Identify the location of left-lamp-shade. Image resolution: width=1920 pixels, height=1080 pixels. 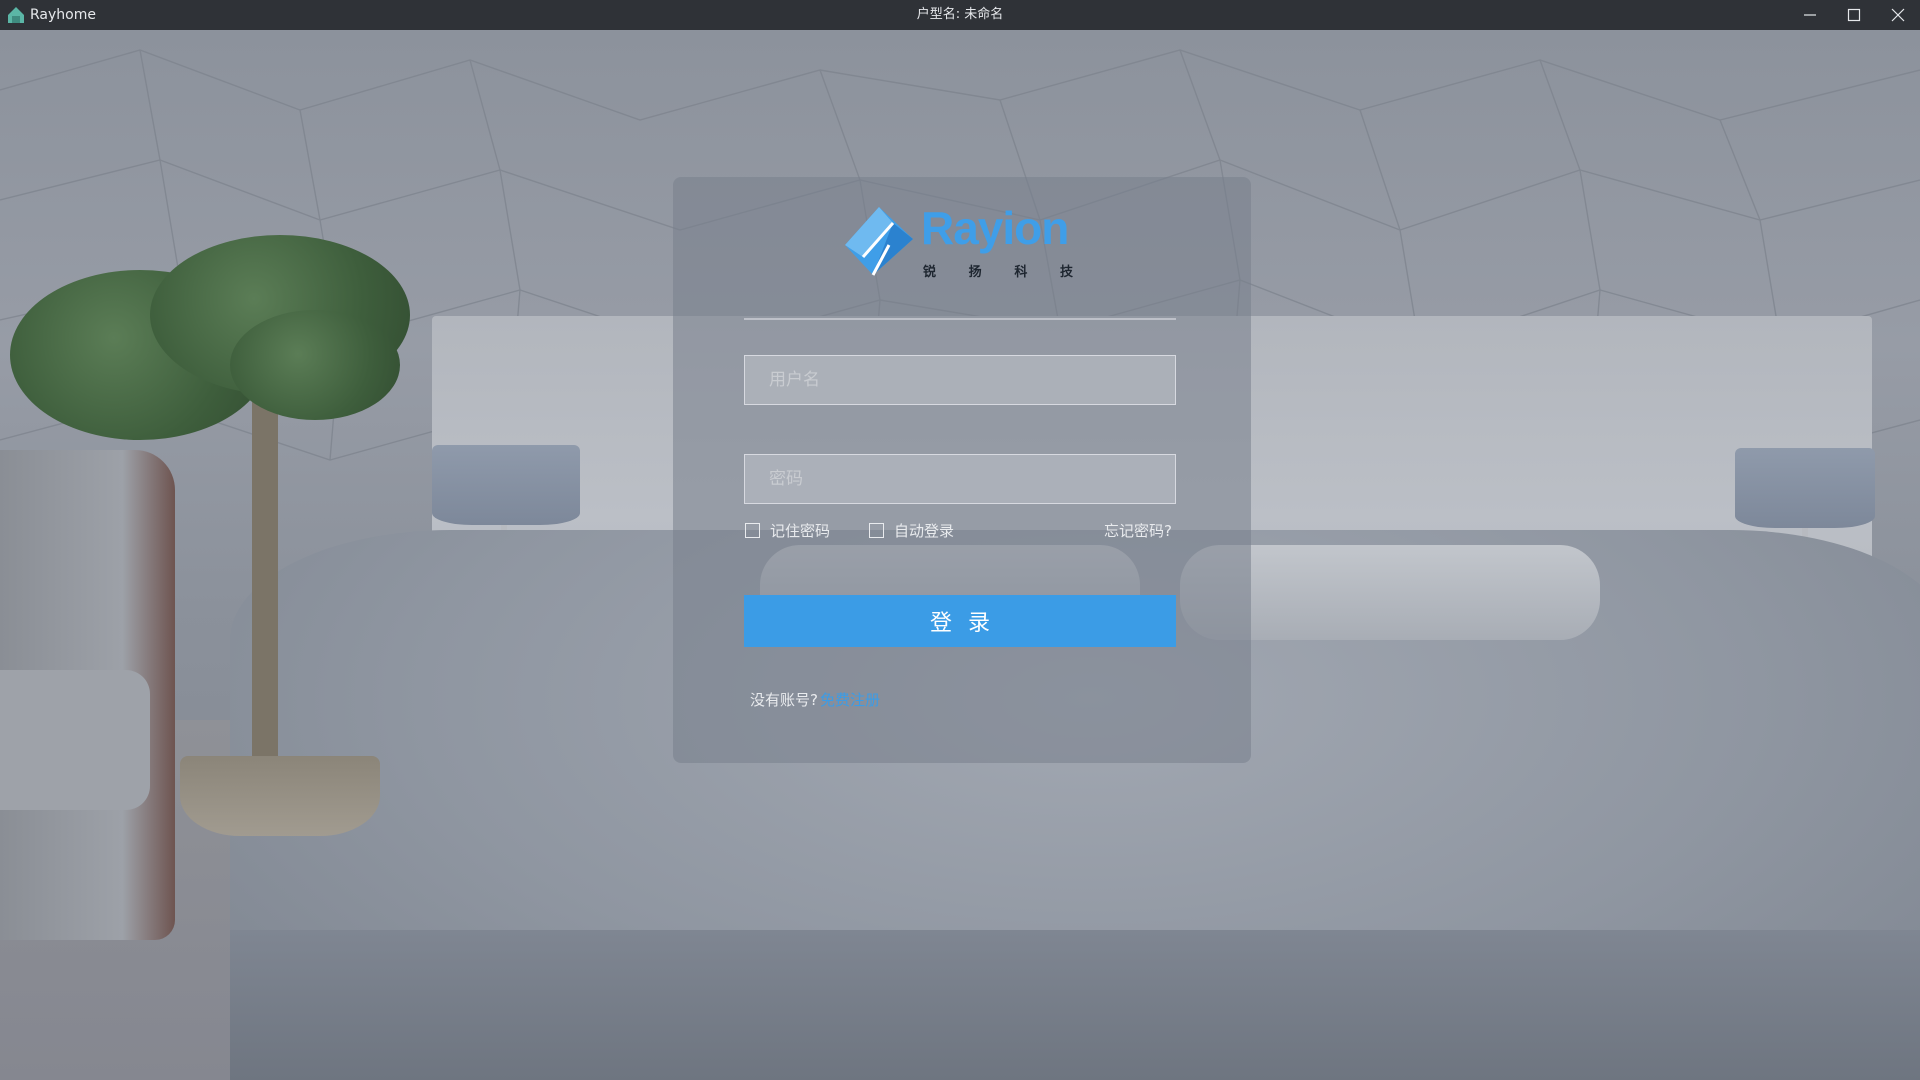
(506, 485).